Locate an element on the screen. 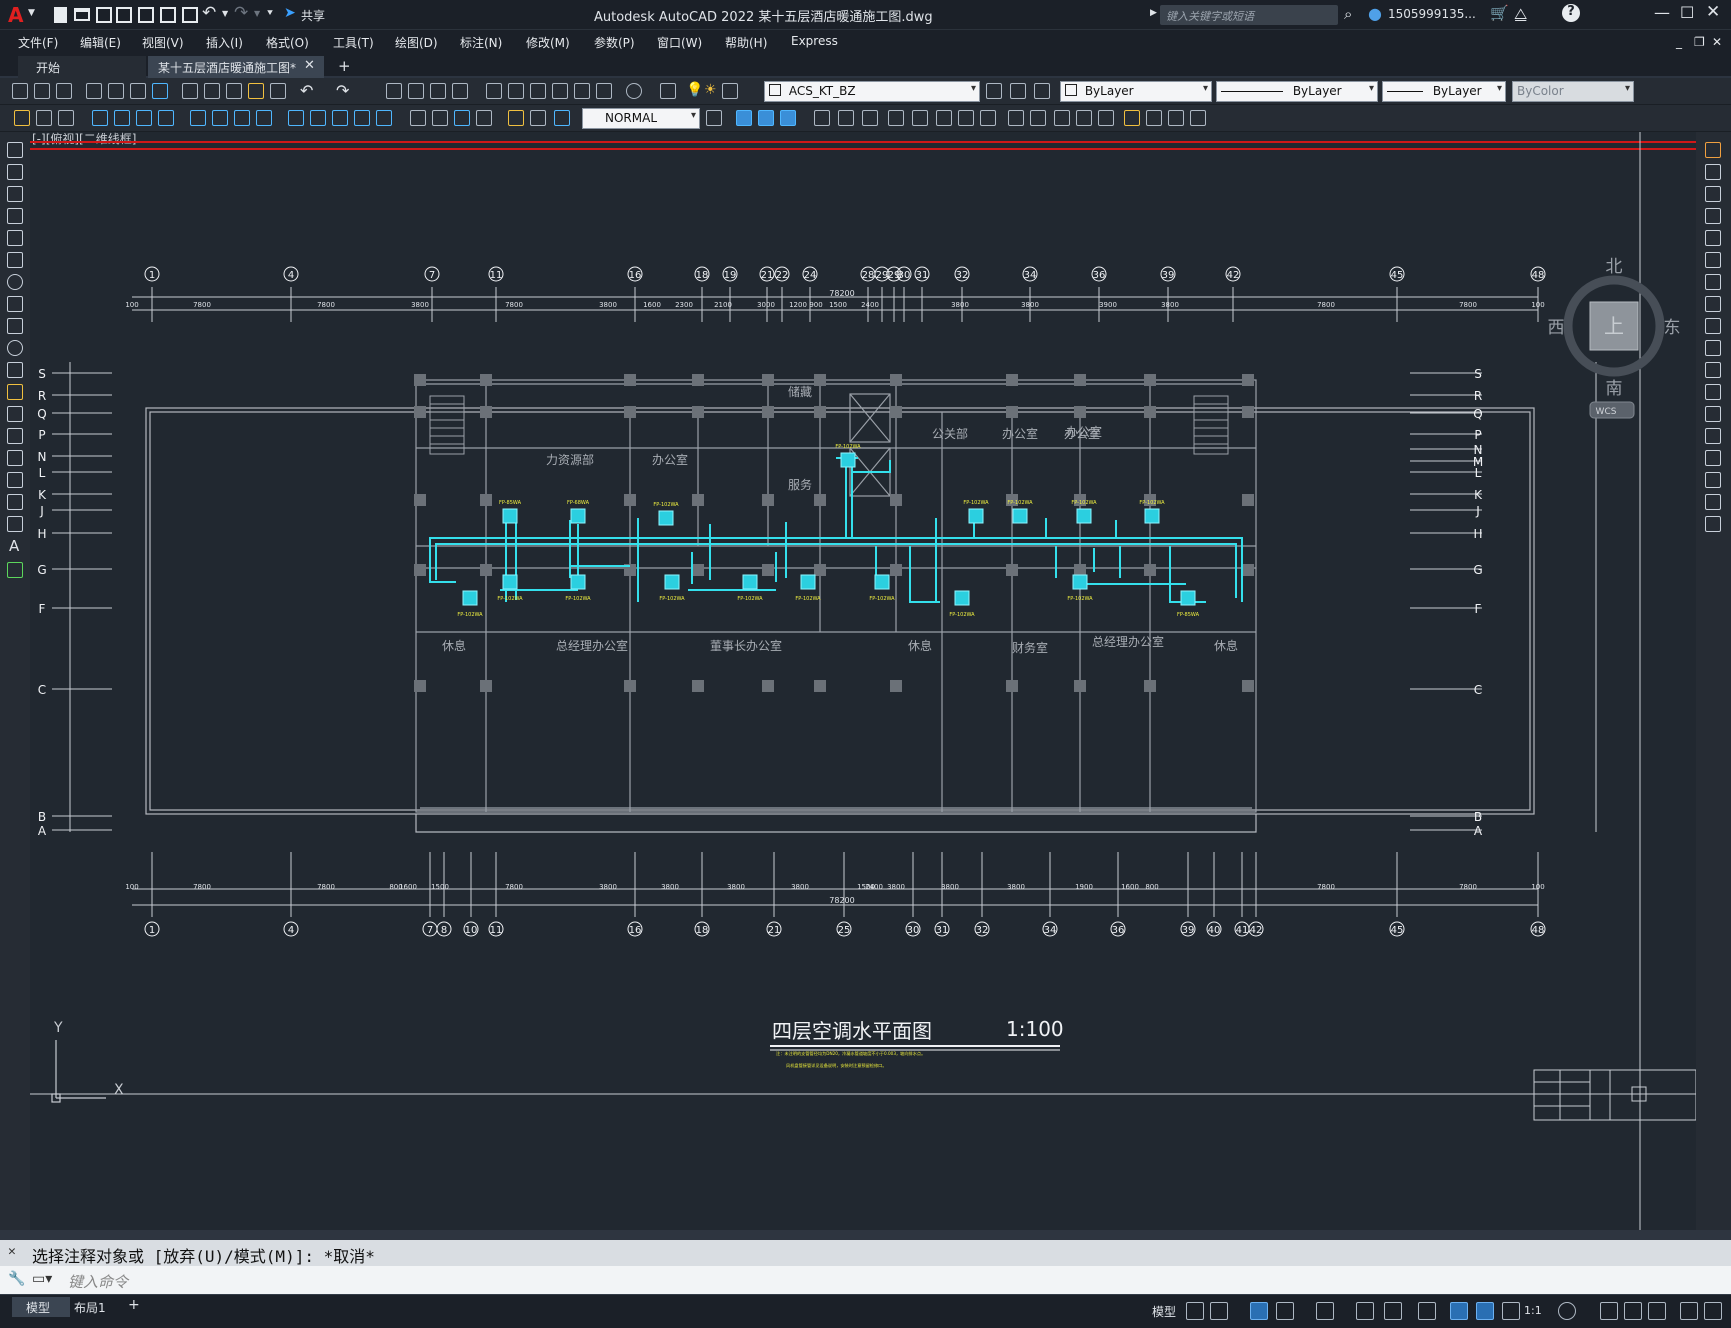  view-3d-1-icon is located at coordinates (744, 118).